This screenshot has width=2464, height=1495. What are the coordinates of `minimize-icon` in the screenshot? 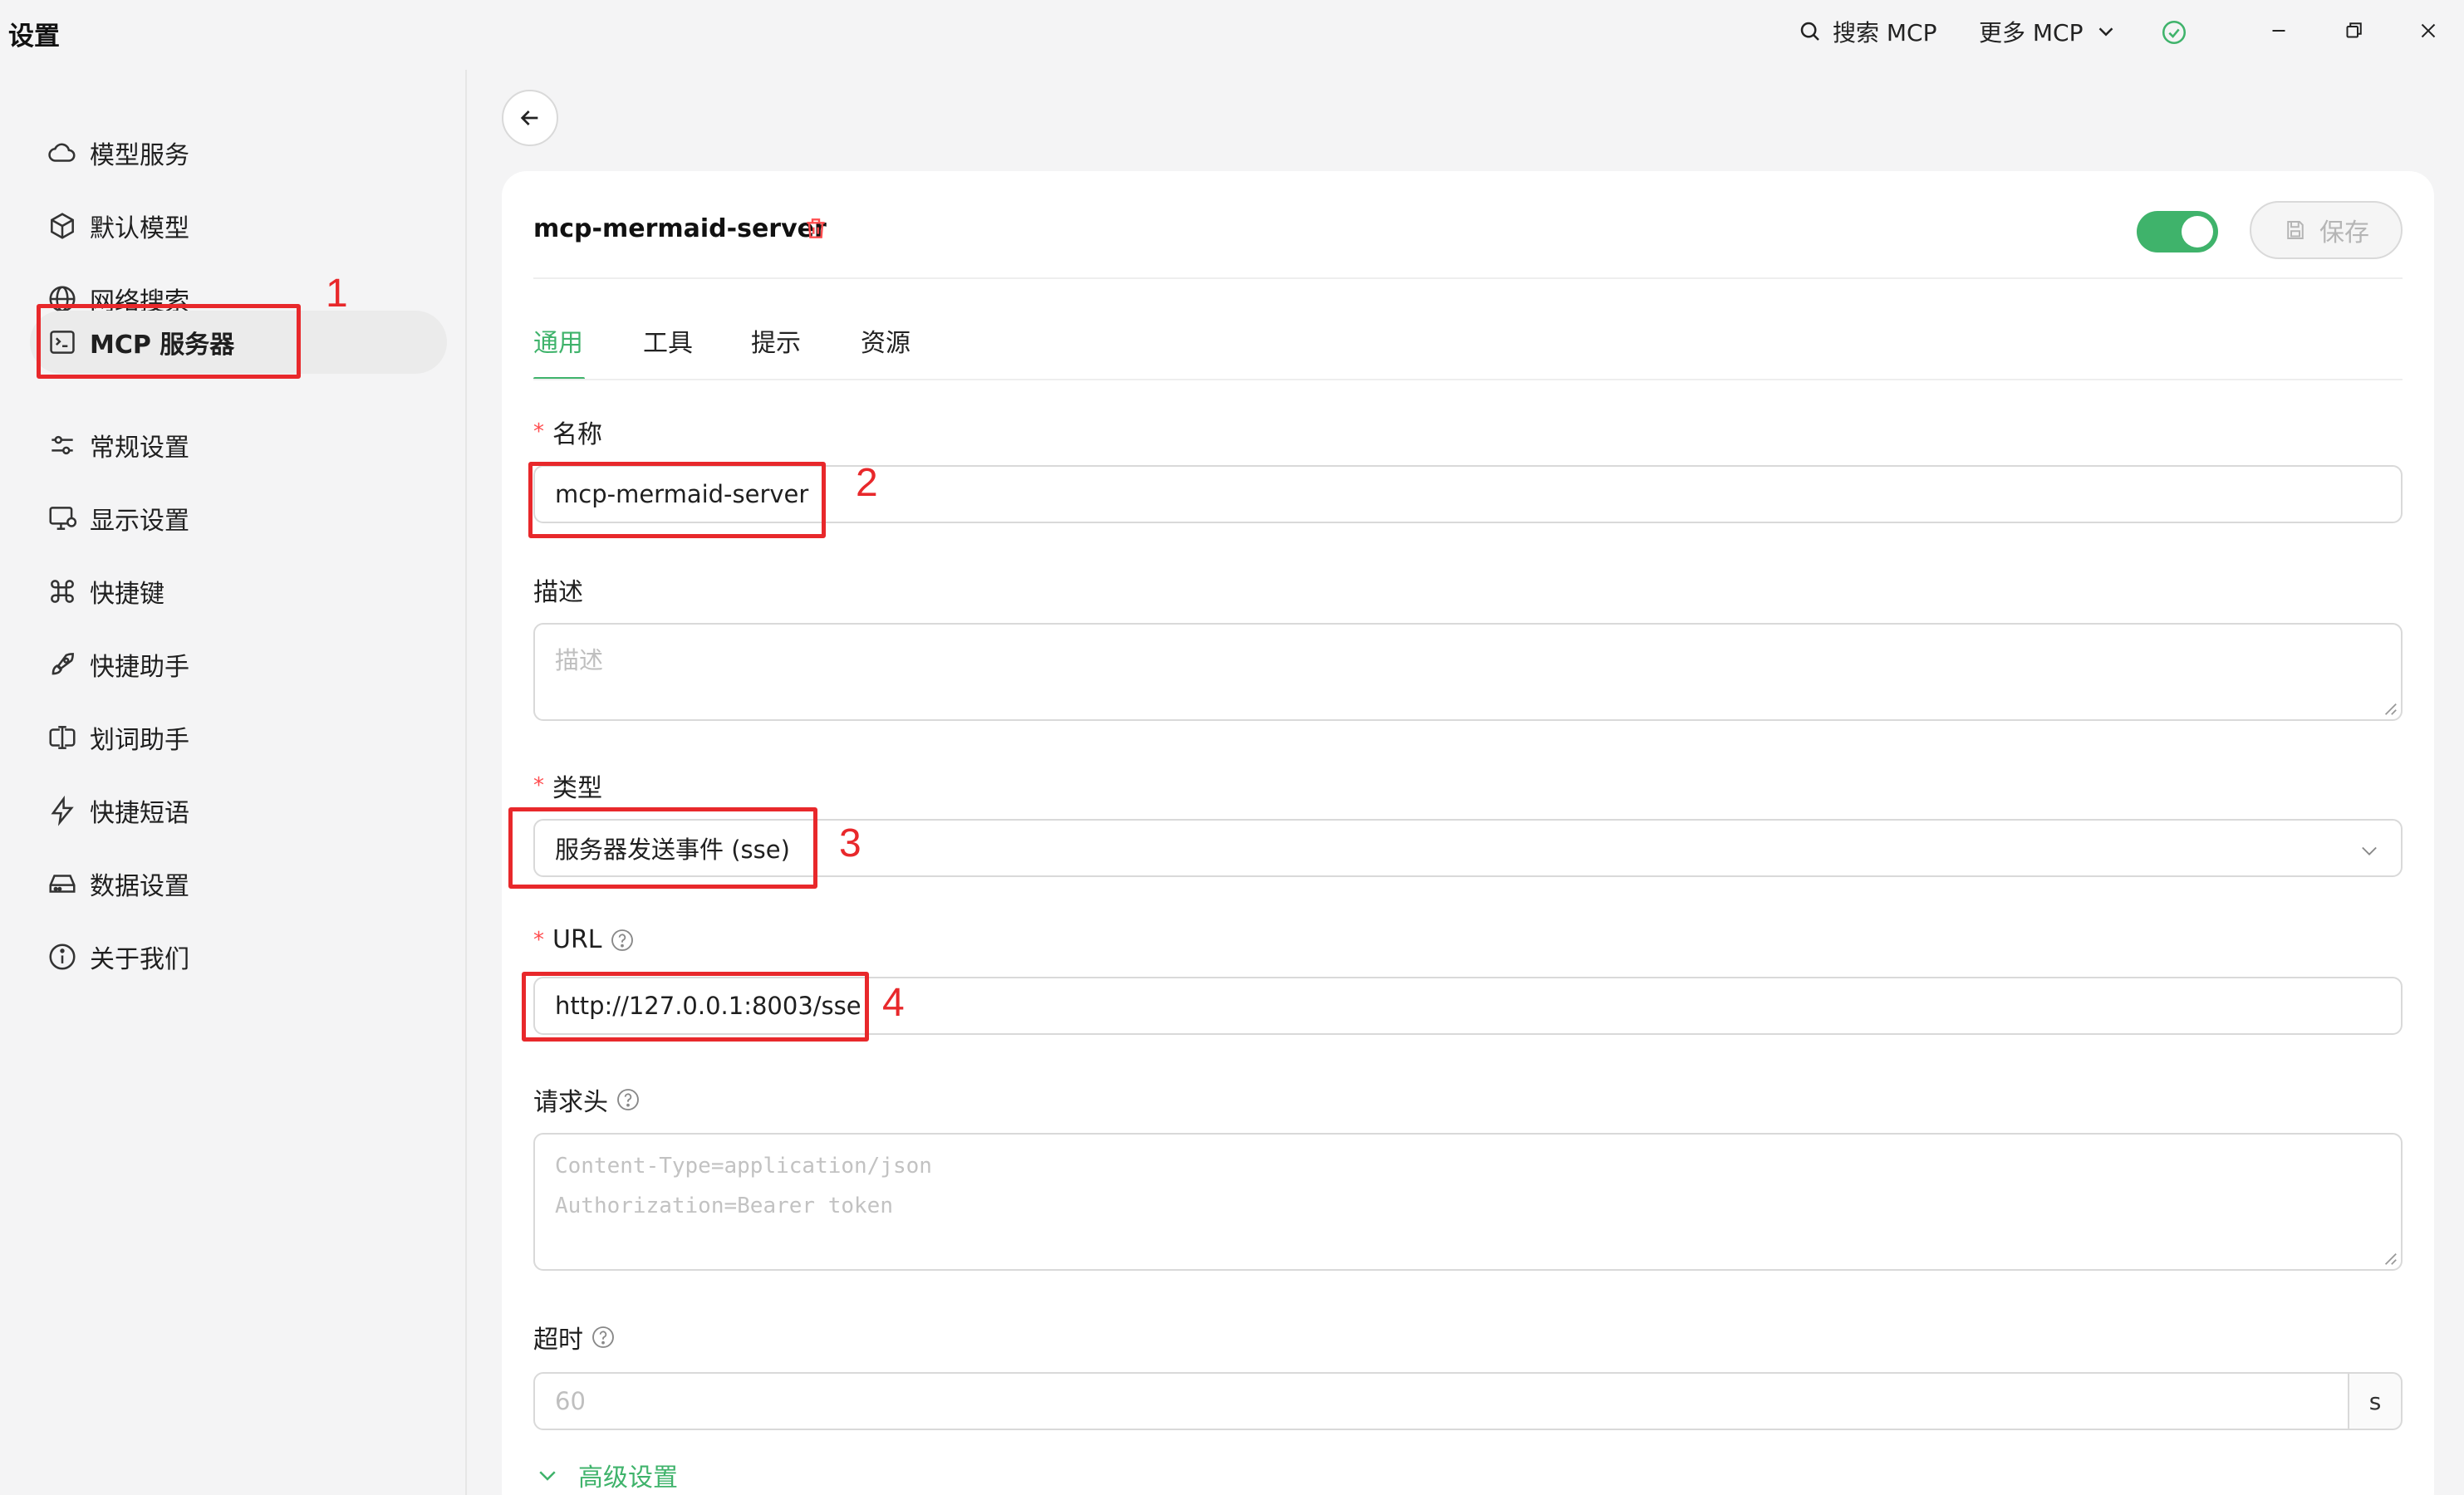 It's located at (2278, 31).